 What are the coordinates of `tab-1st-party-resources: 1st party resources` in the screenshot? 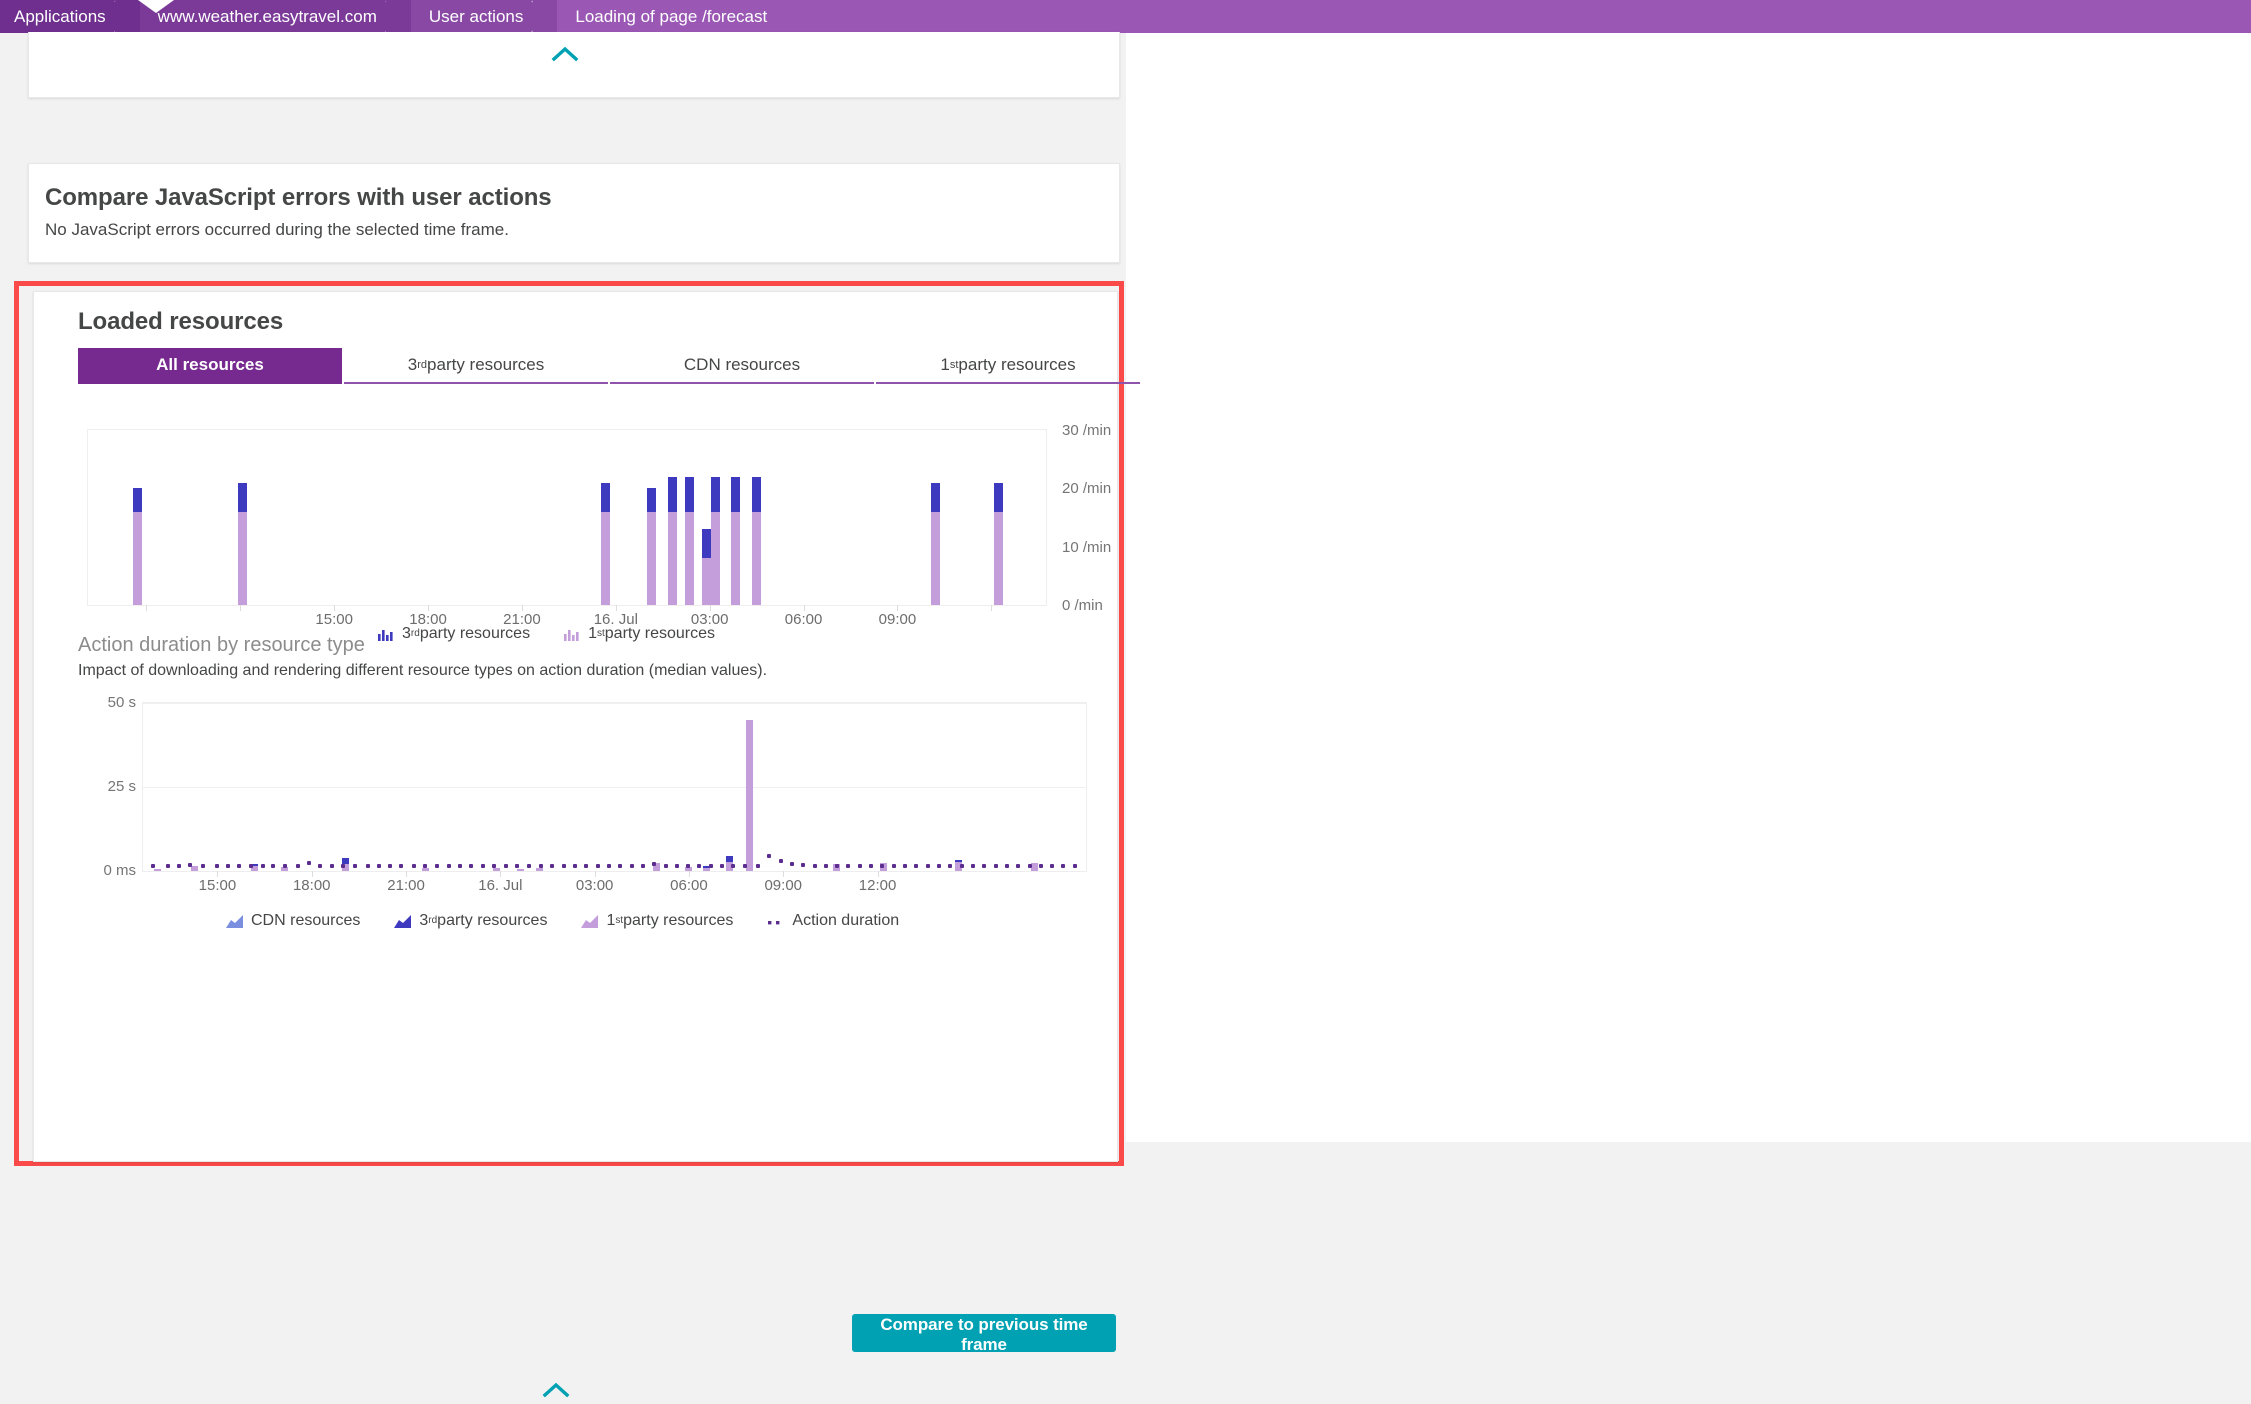 It's located at (1008, 366).